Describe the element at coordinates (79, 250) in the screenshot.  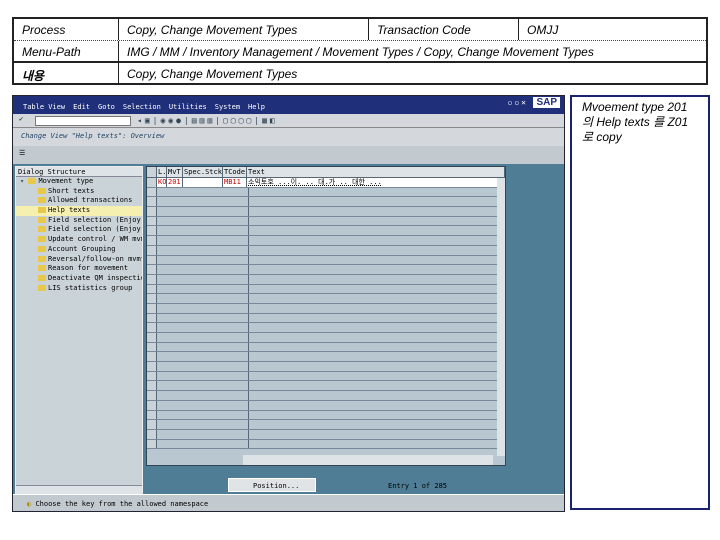
I see `tree-item: Account Grouping` at that location.